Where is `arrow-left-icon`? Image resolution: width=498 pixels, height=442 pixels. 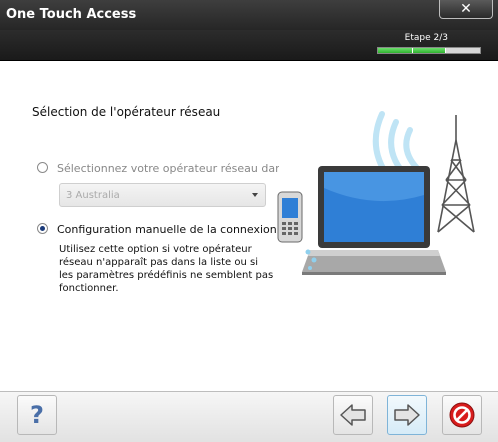 arrow-left-icon is located at coordinates (353, 415).